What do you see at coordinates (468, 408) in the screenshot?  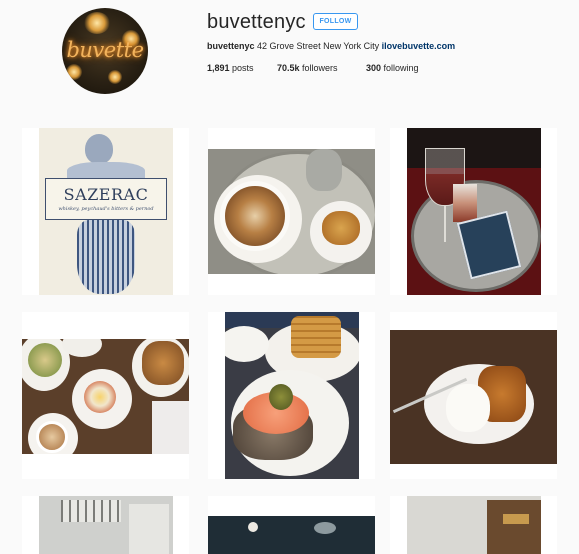 I see `whipped-cream` at bounding box center [468, 408].